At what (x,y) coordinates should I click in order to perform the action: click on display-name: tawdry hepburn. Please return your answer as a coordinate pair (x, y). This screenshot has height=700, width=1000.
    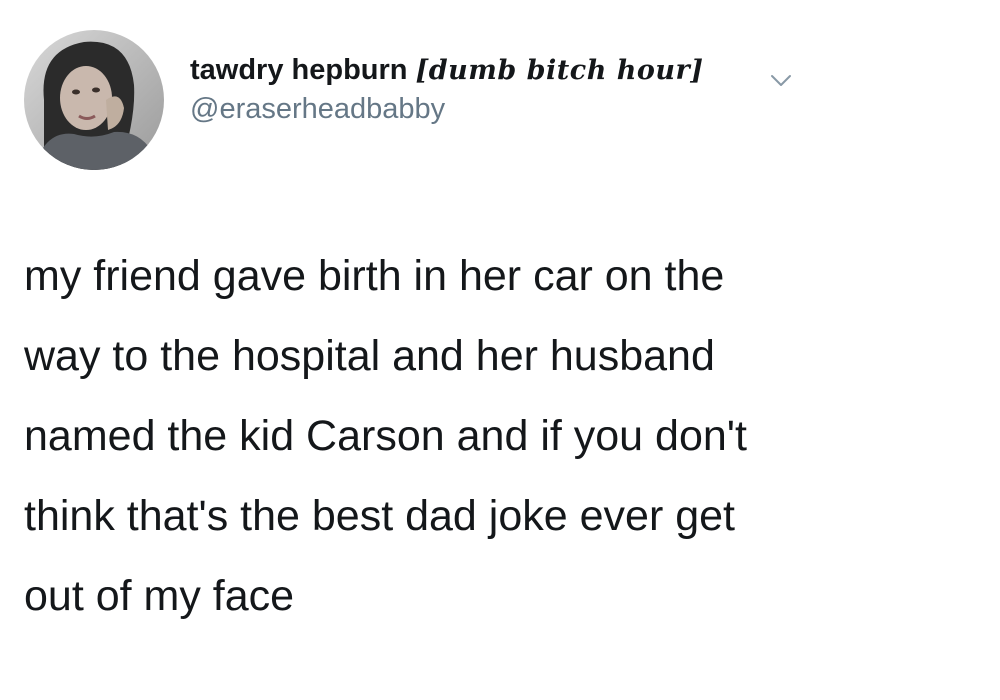
    Looking at the image, I should click on (299, 70).